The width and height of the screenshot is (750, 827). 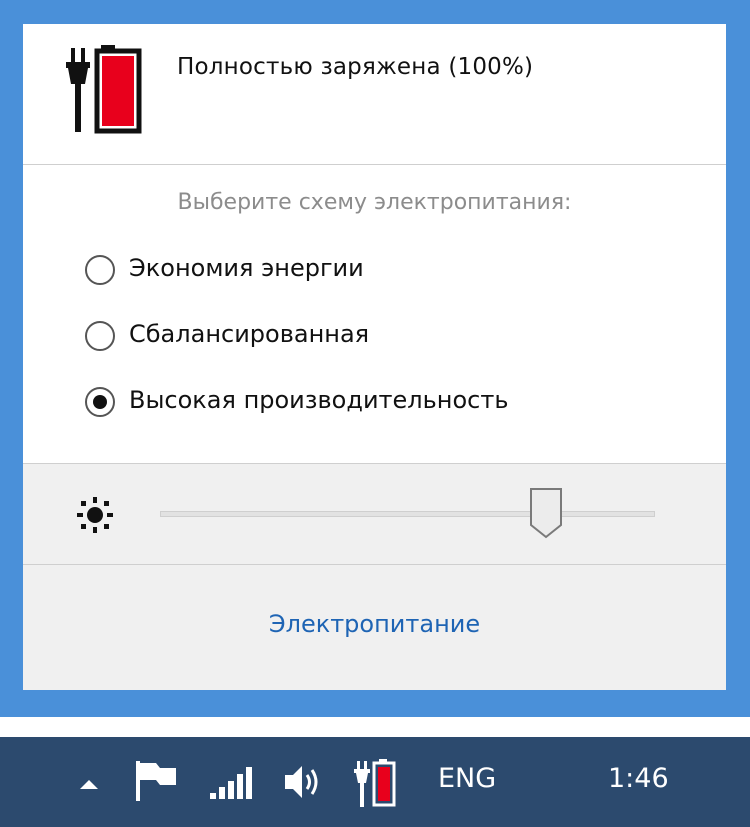 I want to click on brightness-section, so click(x=374, y=514).